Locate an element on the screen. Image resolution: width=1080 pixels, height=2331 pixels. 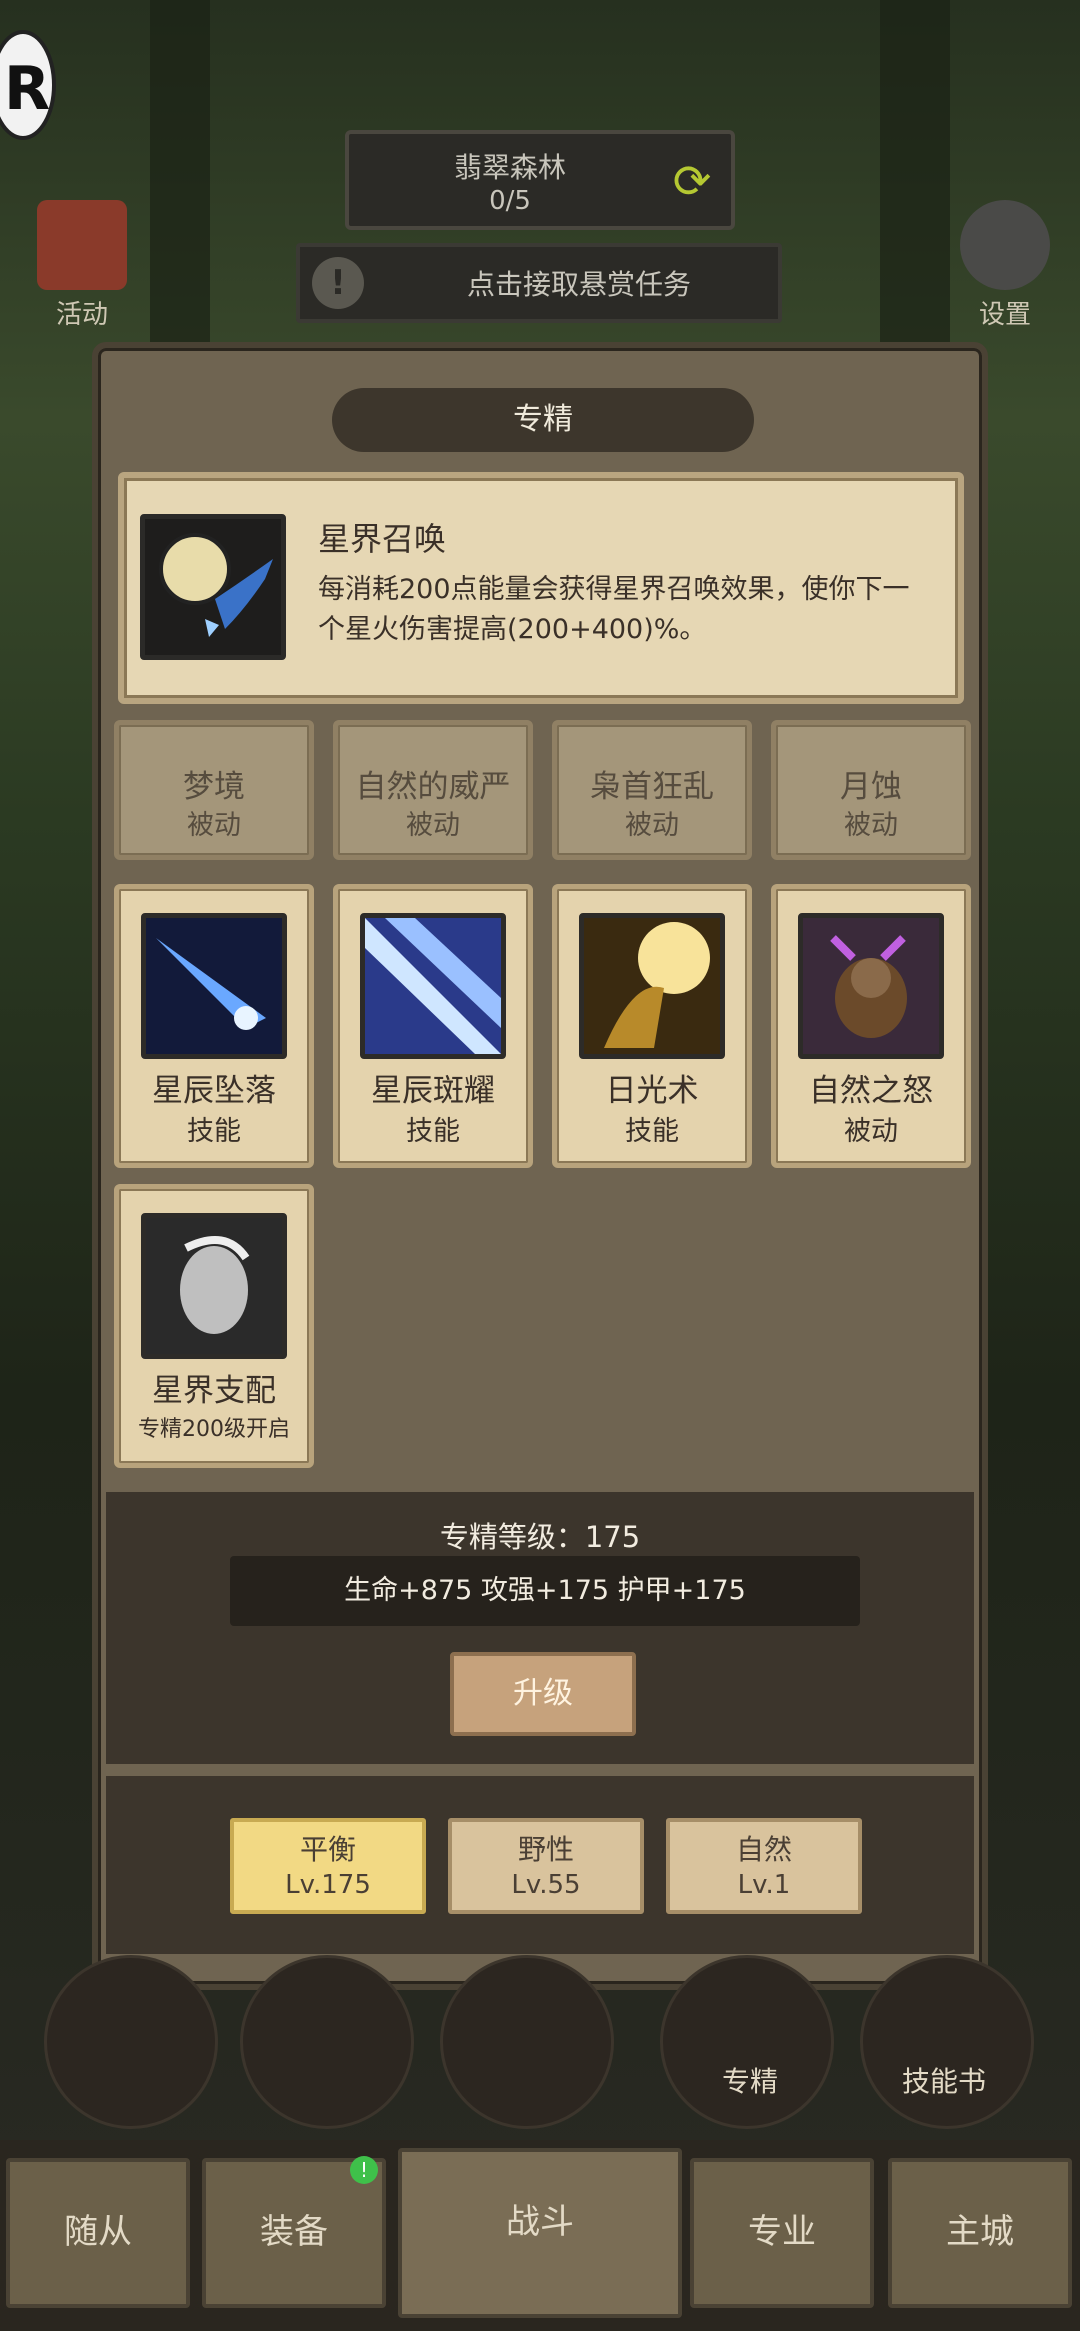
card-name: 日光术 is located at coordinates (652, 1091).